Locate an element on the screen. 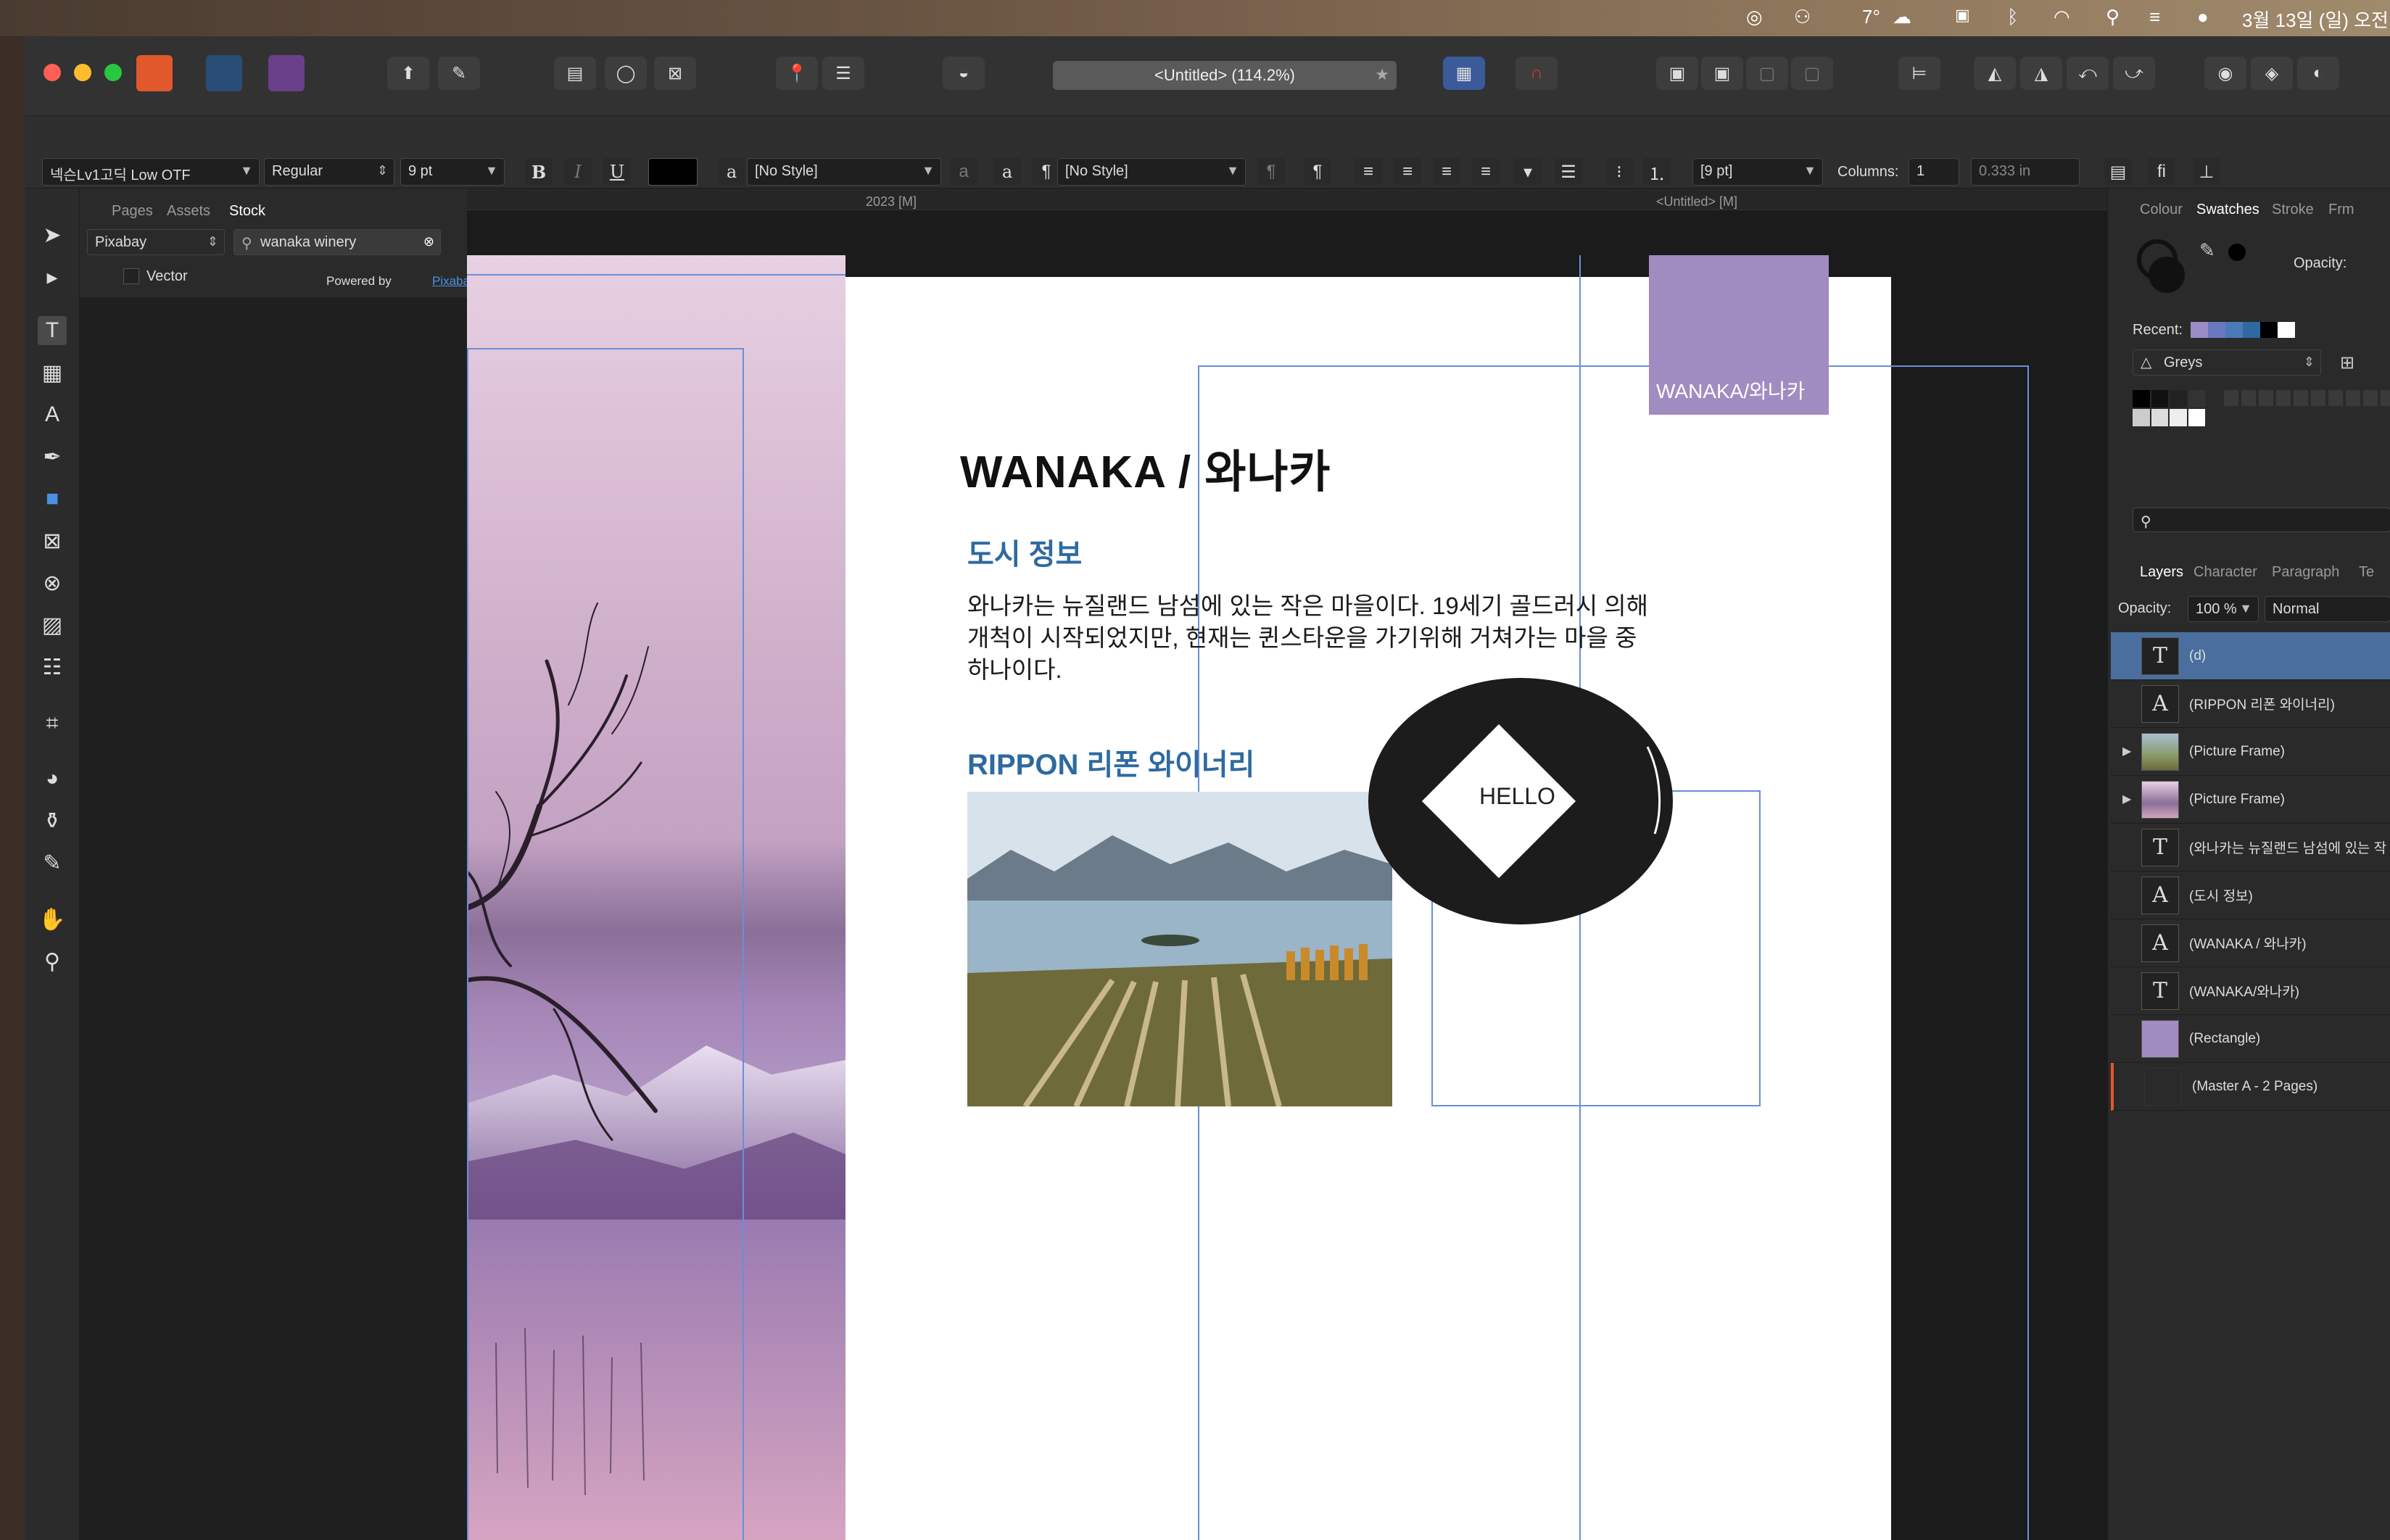 This screenshot has height=1540, width=2390. zoom-button is located at coordinates (113, 72).